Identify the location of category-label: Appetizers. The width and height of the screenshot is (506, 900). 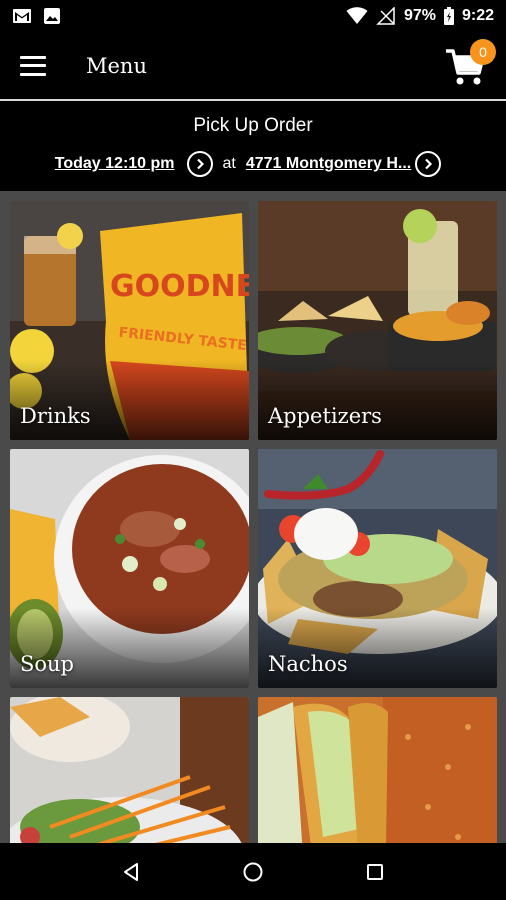
(325, 416).